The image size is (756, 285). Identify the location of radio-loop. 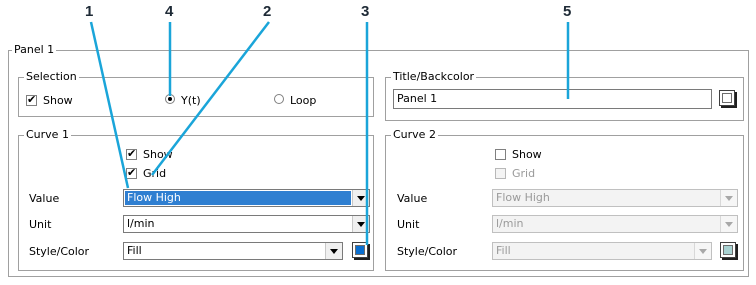
(279, 99).